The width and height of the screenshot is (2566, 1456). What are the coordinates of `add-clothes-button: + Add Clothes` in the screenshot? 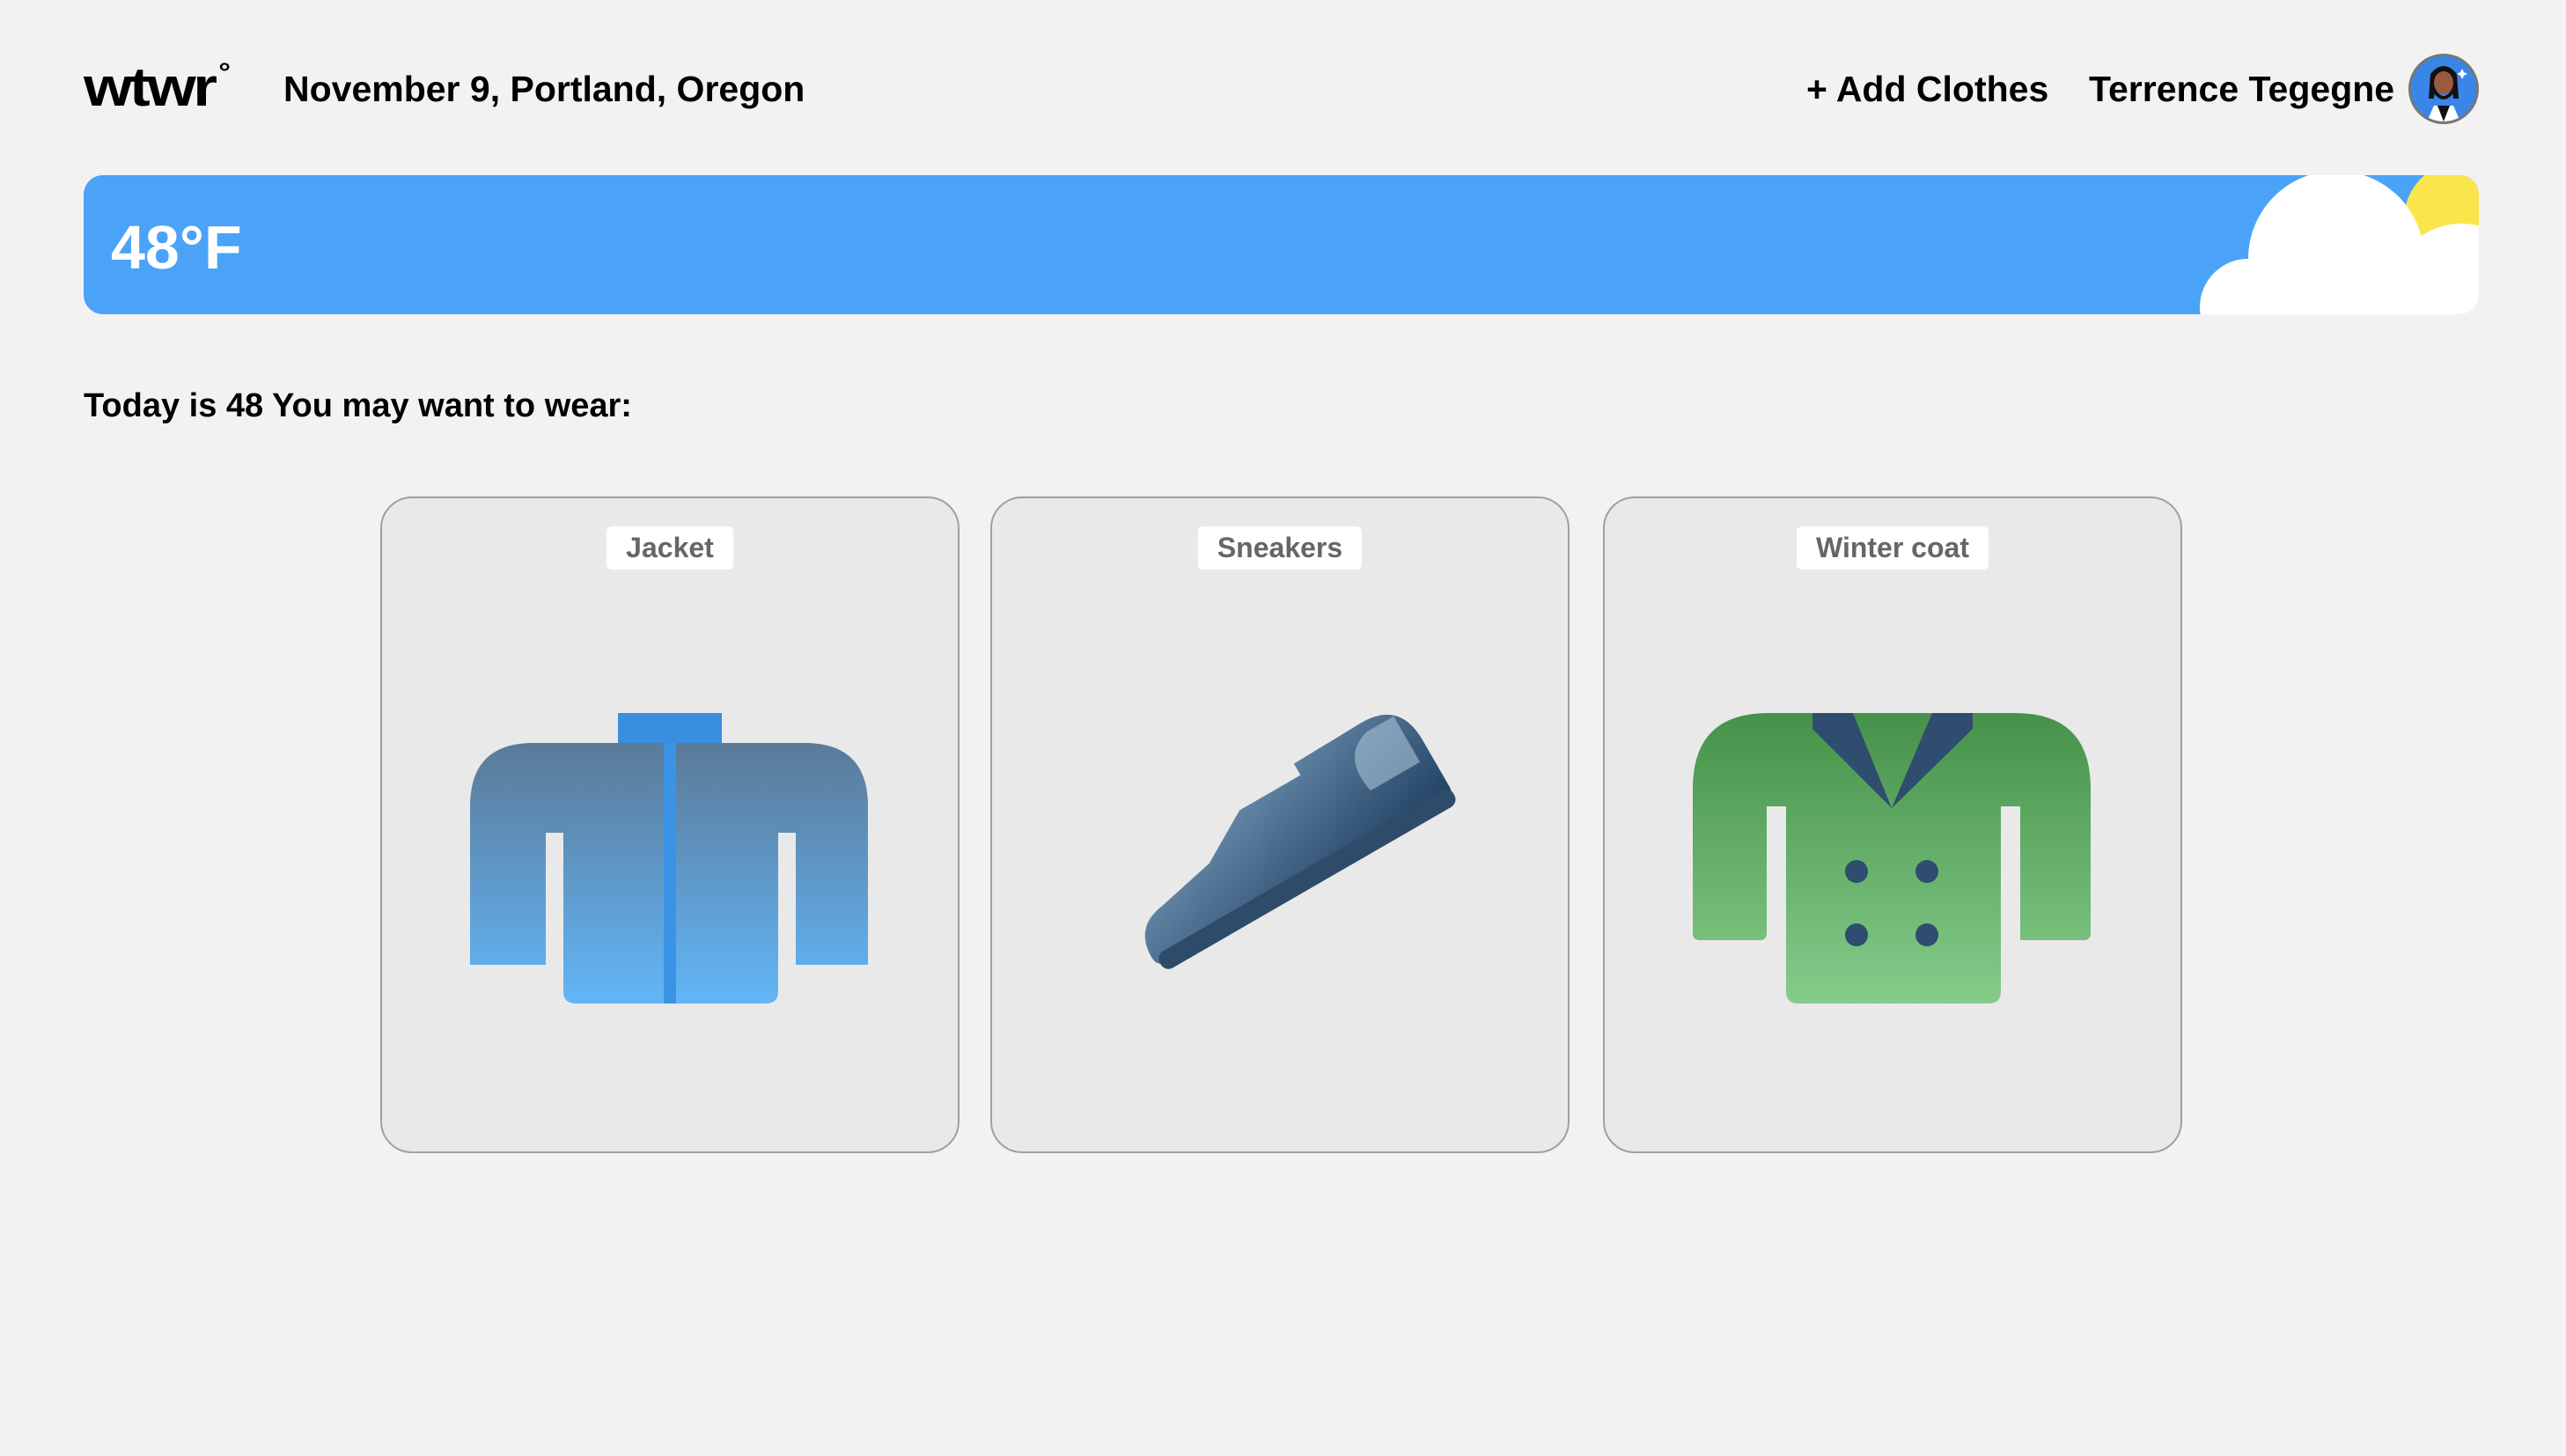 It's located at (1927, 89).